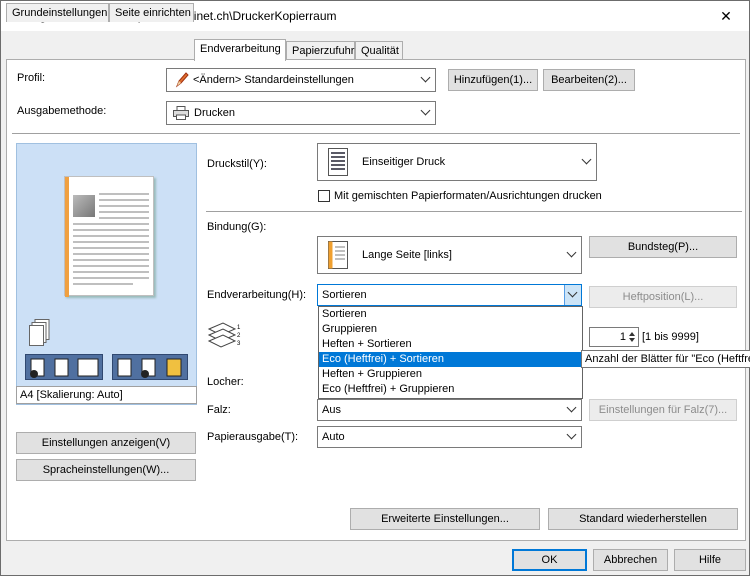 The height and width of the screenshot is (576, 750). Describe the element at coordinates (450, 374) in the screenshot. I see `finishing-option: Heften + Gruppieren` at that location.